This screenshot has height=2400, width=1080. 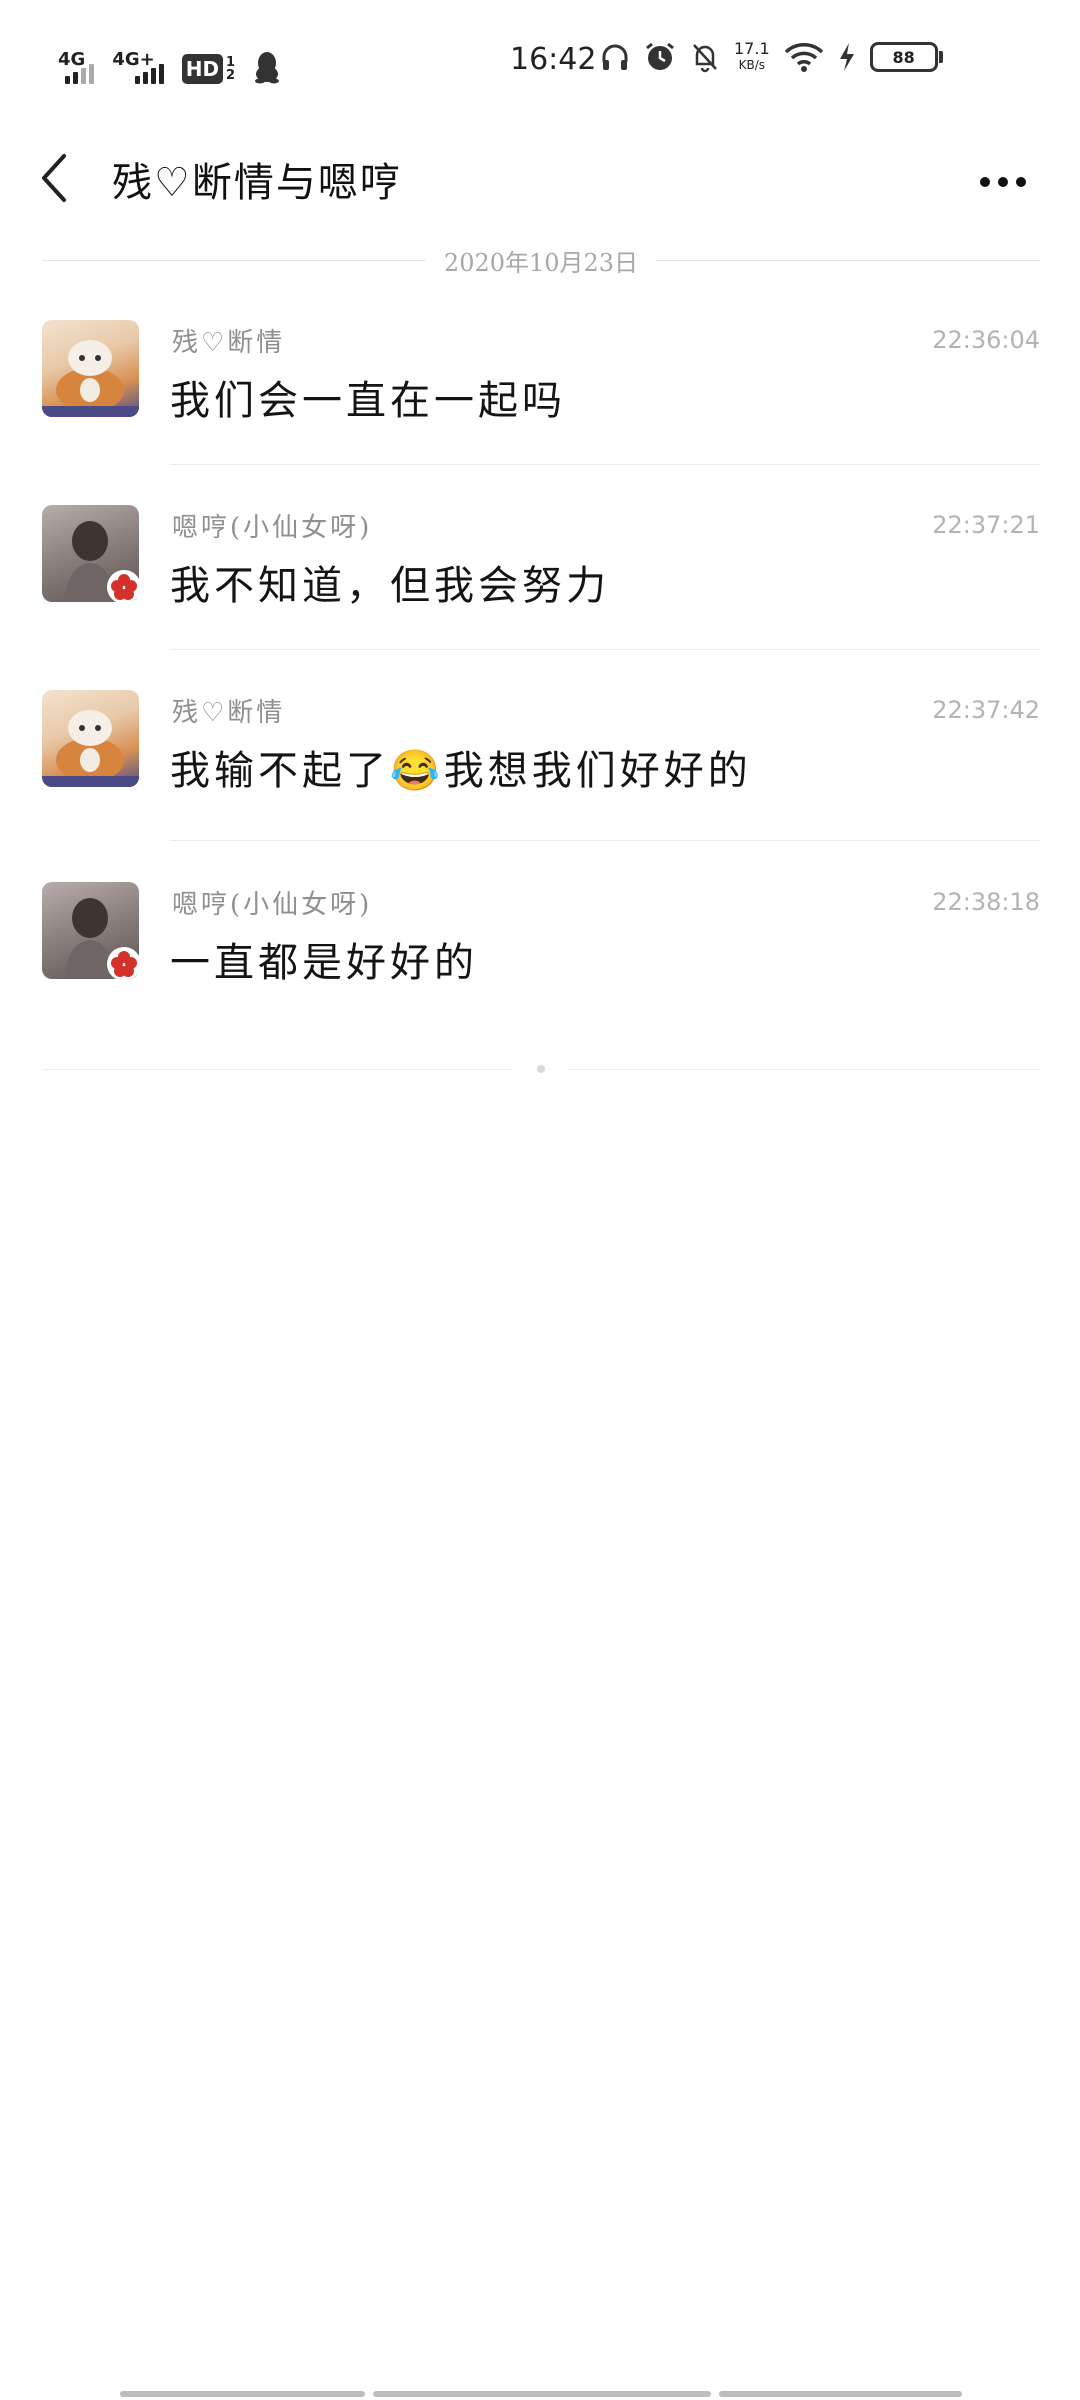 I want to click on speed-unit: KB/s, so click(x=752, y=65).